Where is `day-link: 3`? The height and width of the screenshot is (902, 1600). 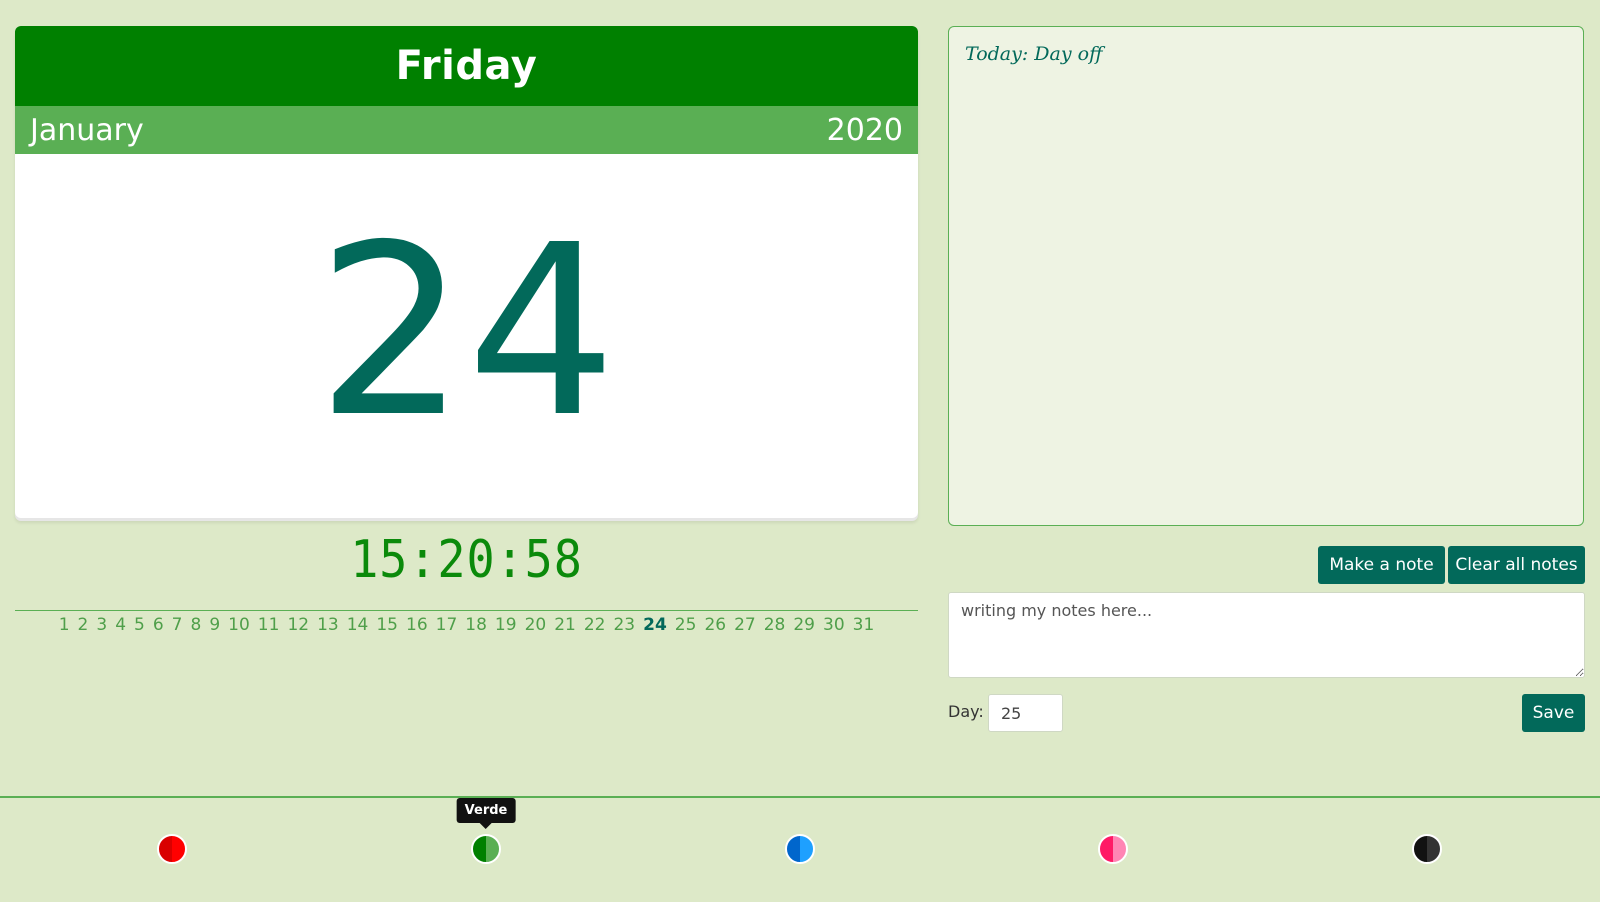
day-link: 3 is located at coordinates (101, 625).